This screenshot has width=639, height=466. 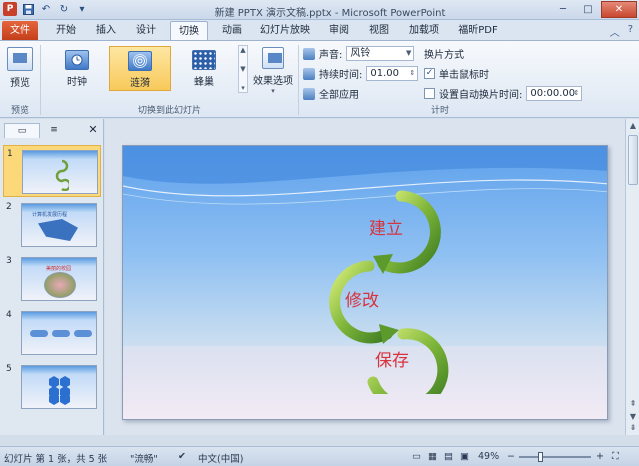 I want to click on slide-sorter-icon: ▦, so click(x=432, y=456).